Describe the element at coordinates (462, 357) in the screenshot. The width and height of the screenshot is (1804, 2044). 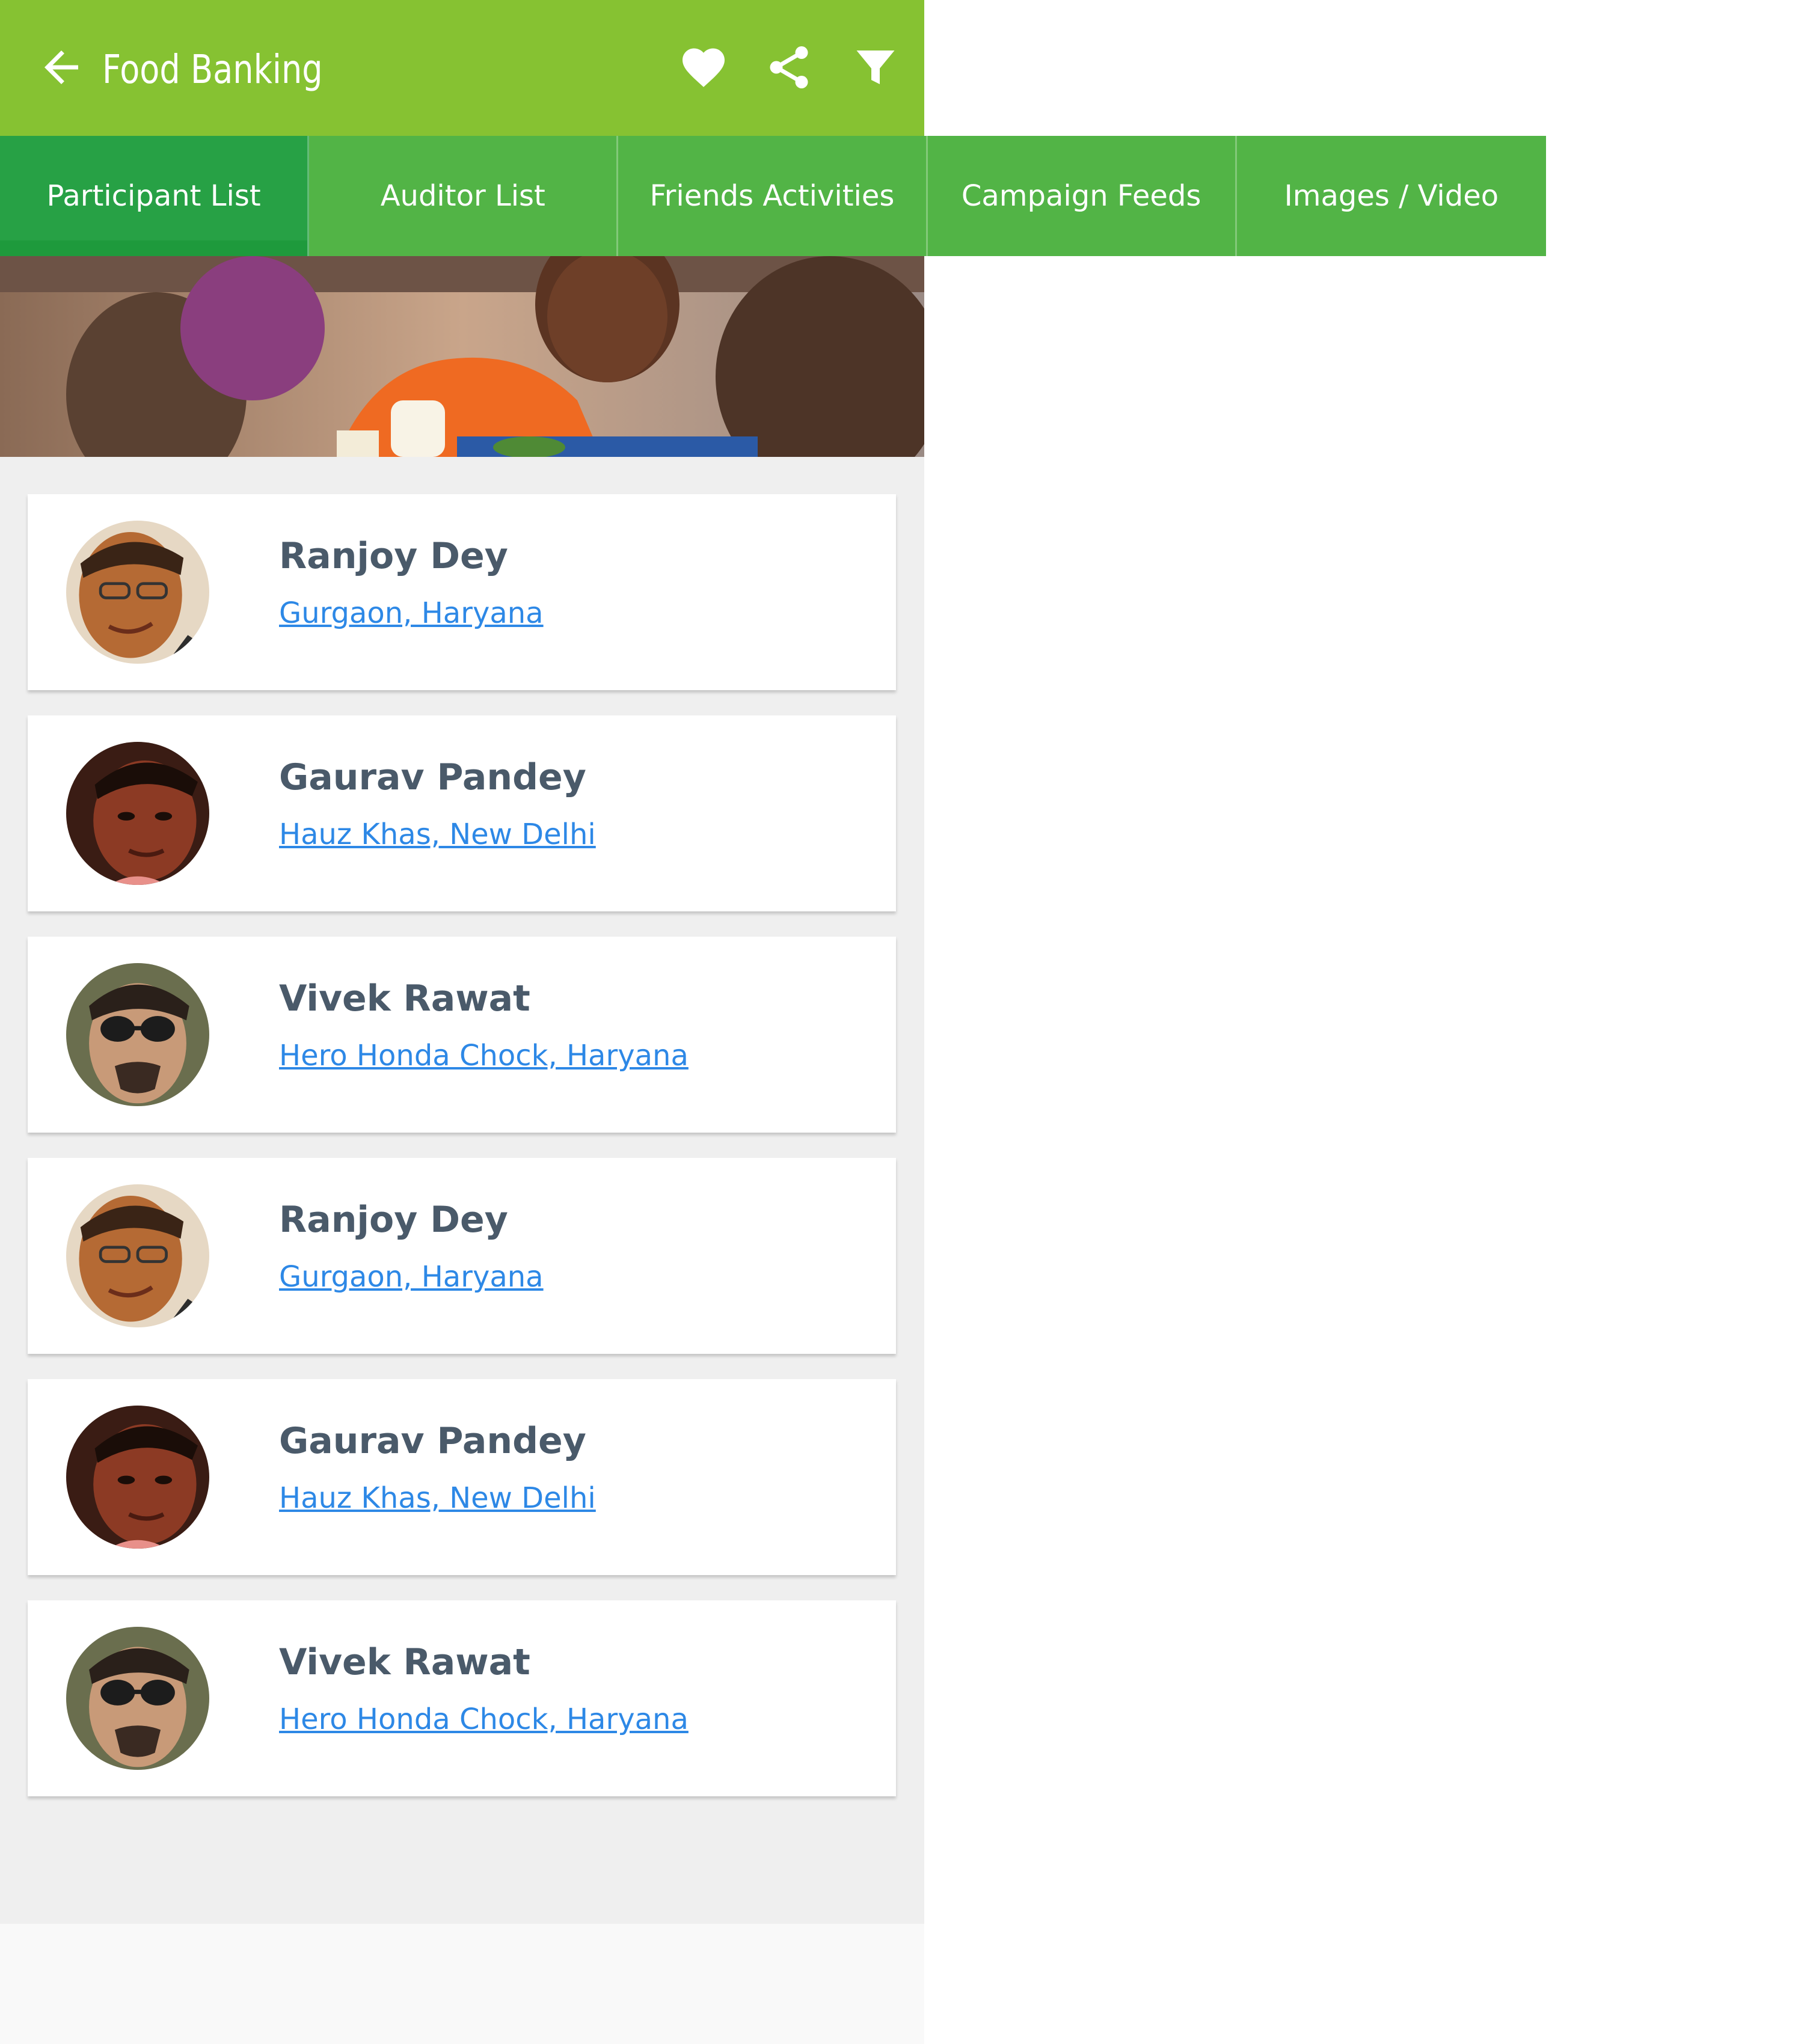
I see `campaign-banner-image` at that location.